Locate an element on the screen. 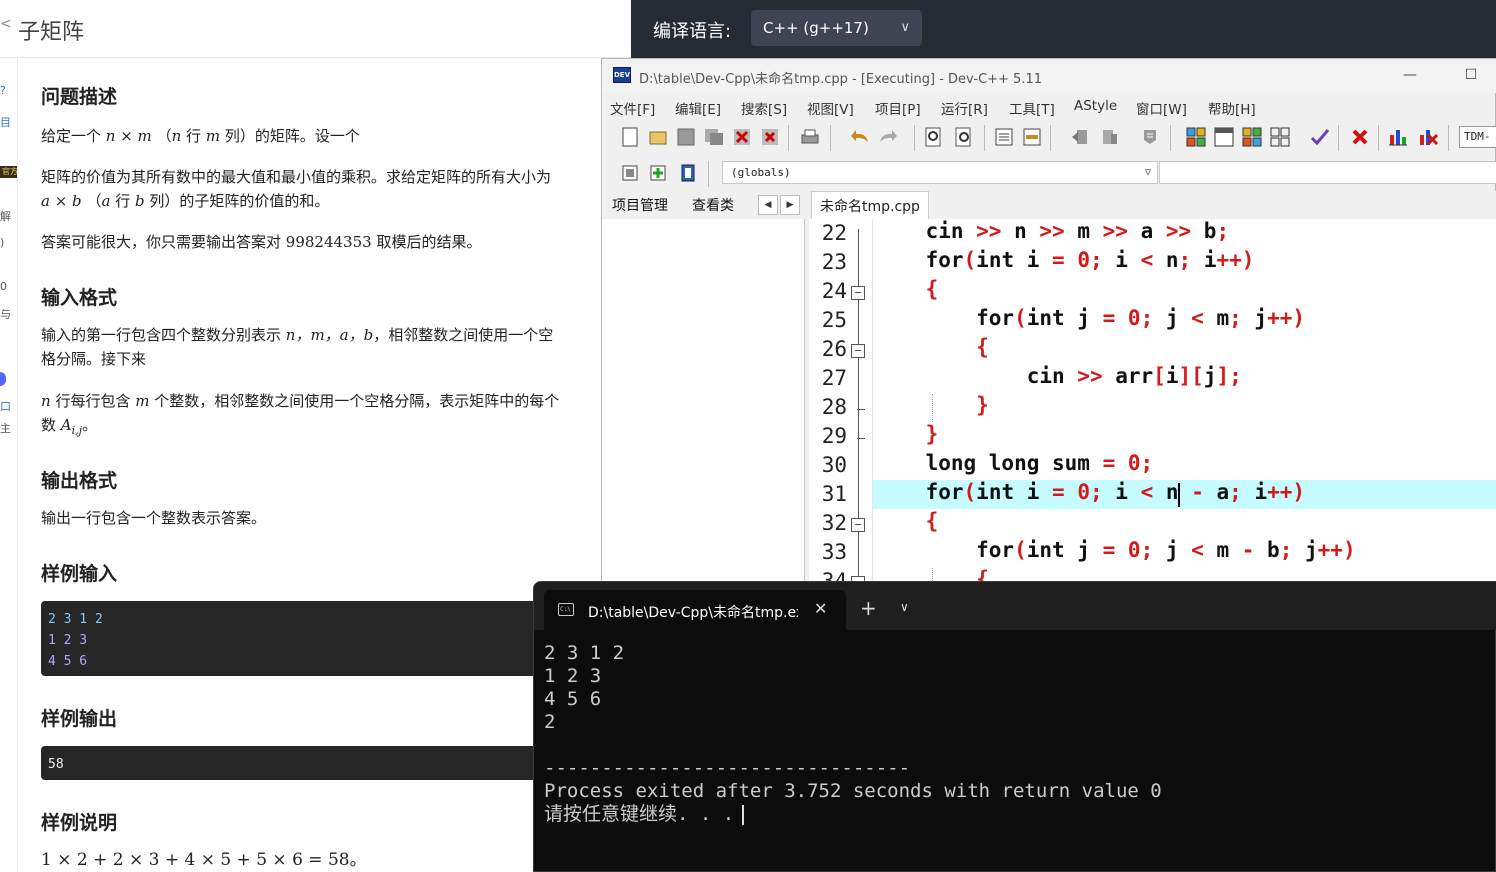  goto-icon is located at coordinates (688, 173).